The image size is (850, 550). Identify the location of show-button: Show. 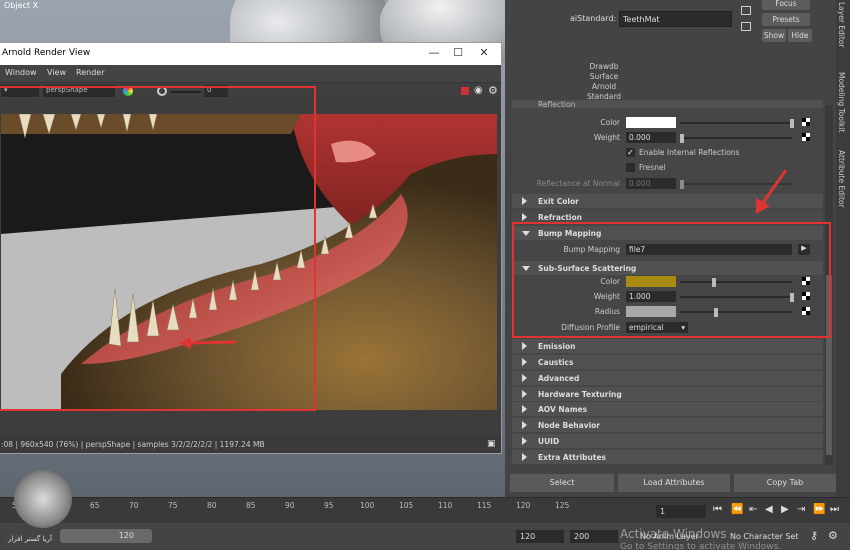
(774, 35).